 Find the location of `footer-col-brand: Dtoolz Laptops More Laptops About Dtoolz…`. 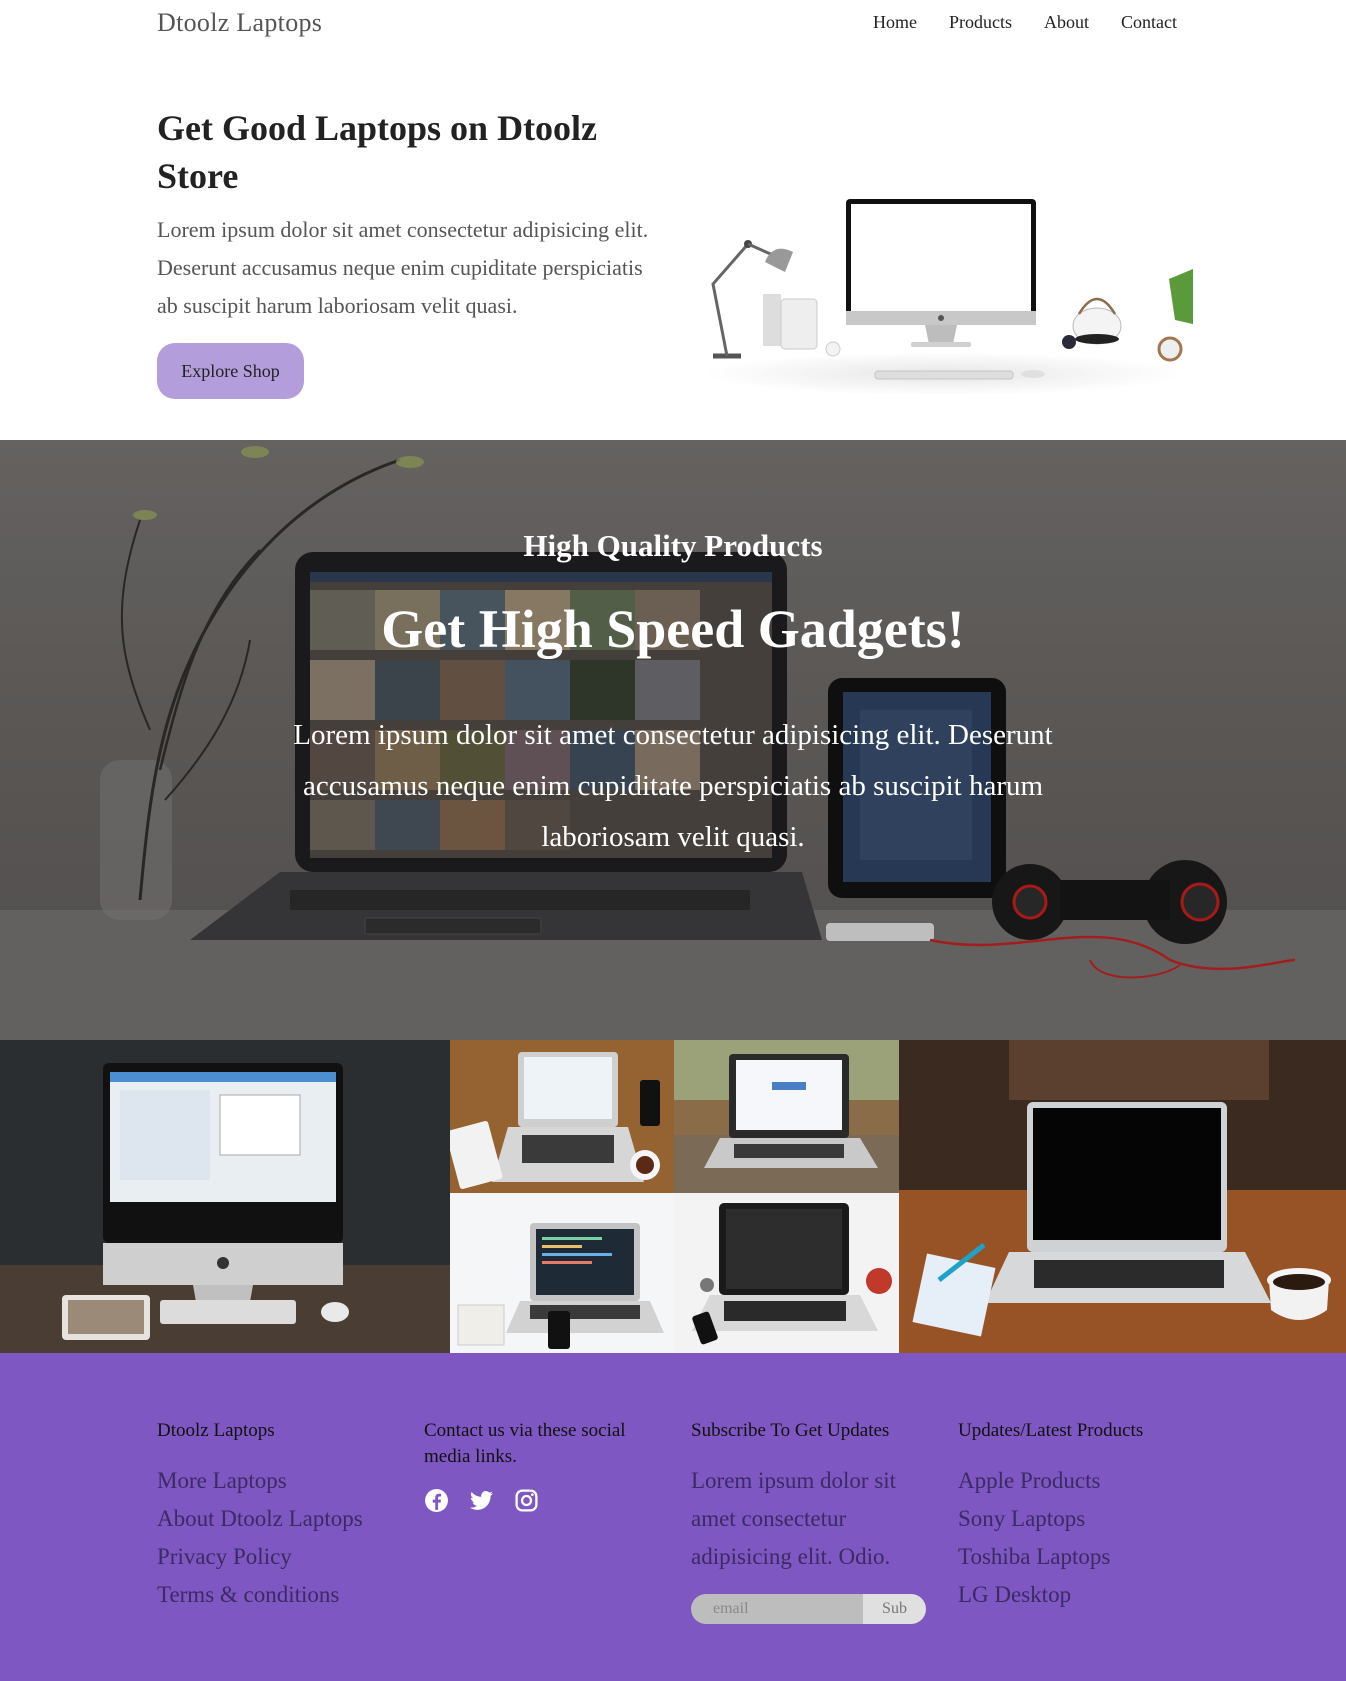

footer-col-brand: Dtoolz Laptops More Laptops About Dtoolz… is located at coordinates (277, 1516).